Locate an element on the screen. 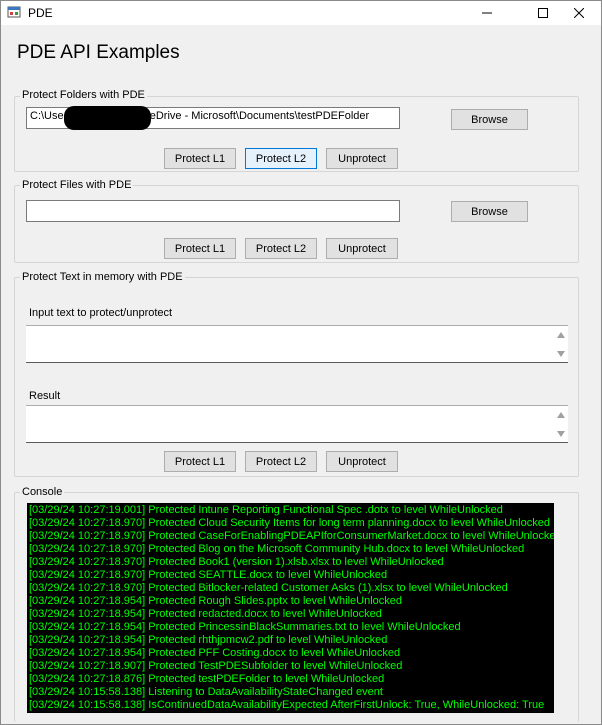 This screenshot has height=725, width=602. folder-browse-button: Browse is located at coordinates (489, 119).